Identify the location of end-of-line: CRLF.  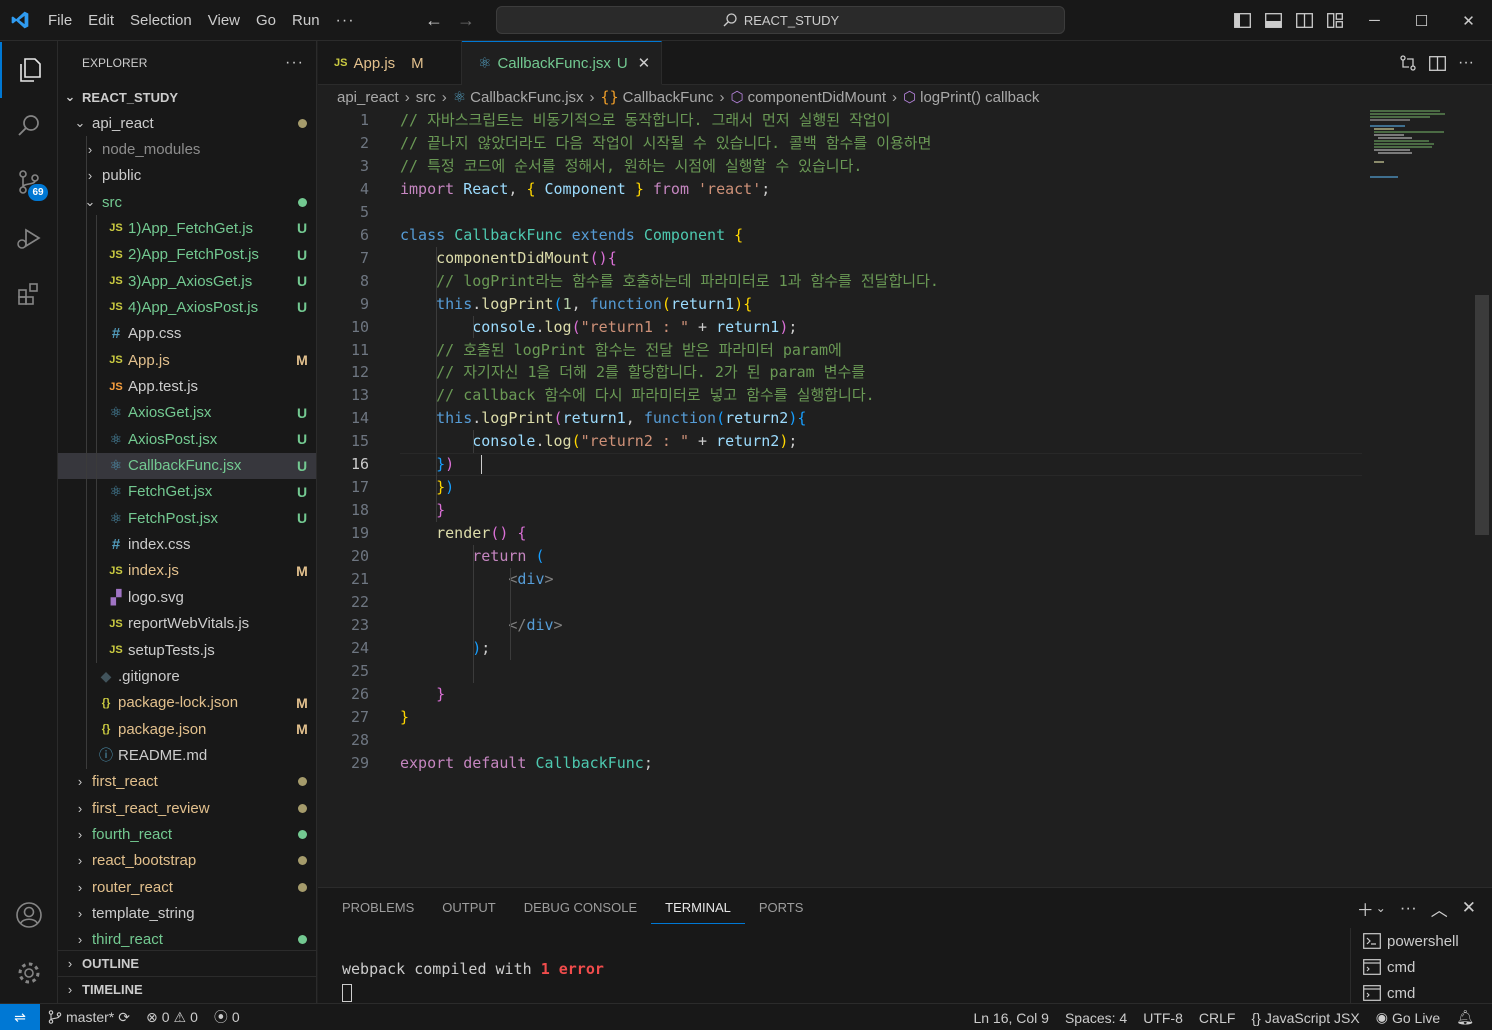
(1217, 1018).